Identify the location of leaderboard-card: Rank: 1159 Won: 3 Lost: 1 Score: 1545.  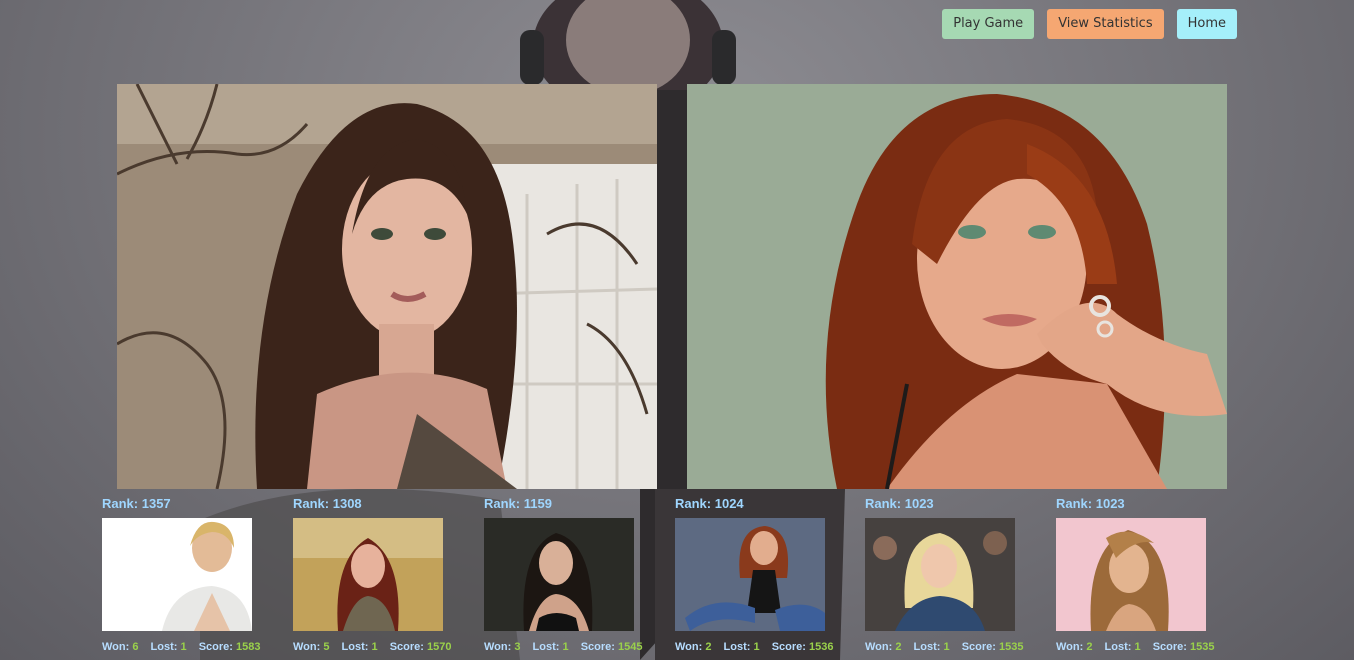
(574, 574).